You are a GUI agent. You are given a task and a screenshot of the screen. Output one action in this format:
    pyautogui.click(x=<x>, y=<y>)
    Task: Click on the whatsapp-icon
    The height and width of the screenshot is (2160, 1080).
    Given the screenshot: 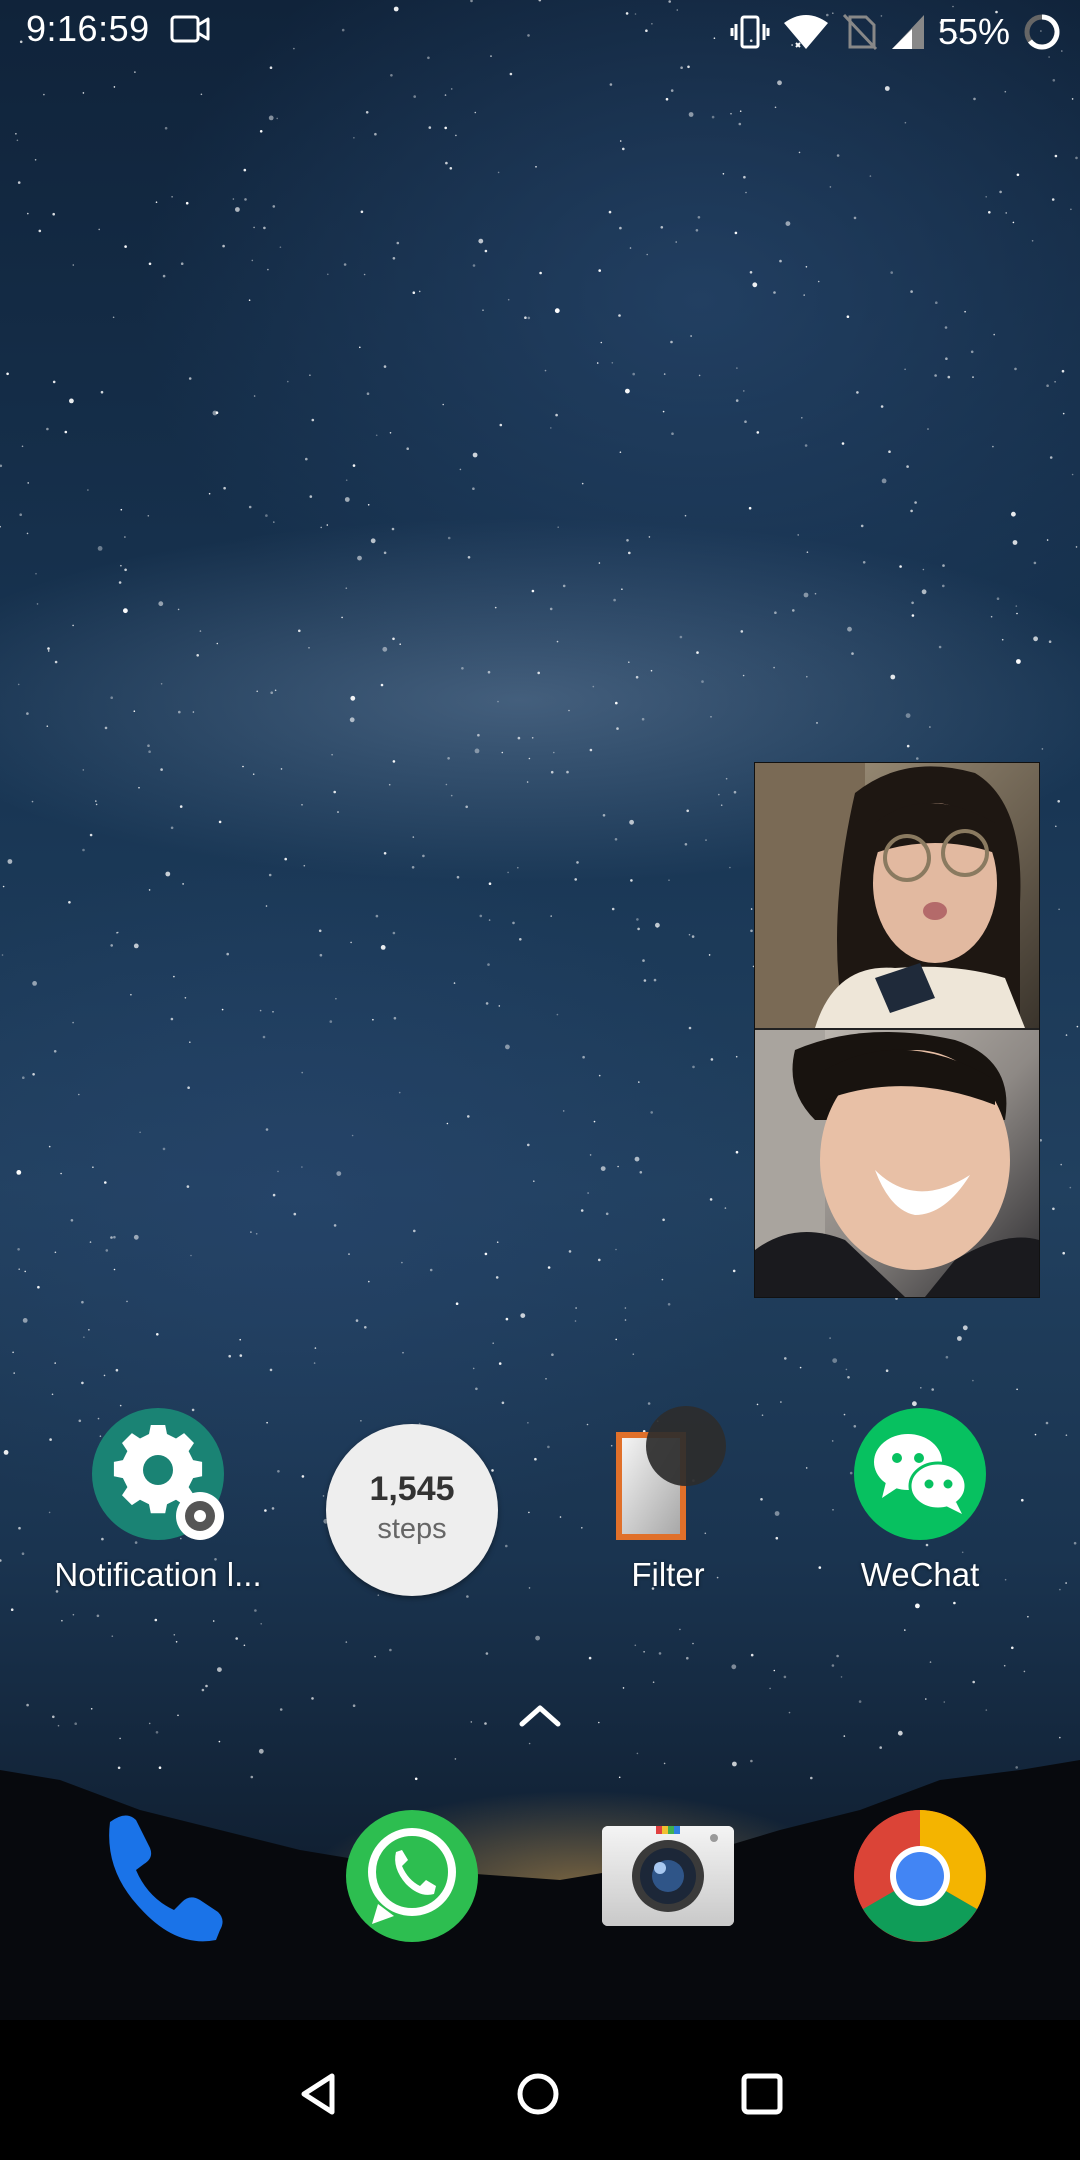 What is the action you would take?
    pyautogui.click(x=412, y=1876)
    